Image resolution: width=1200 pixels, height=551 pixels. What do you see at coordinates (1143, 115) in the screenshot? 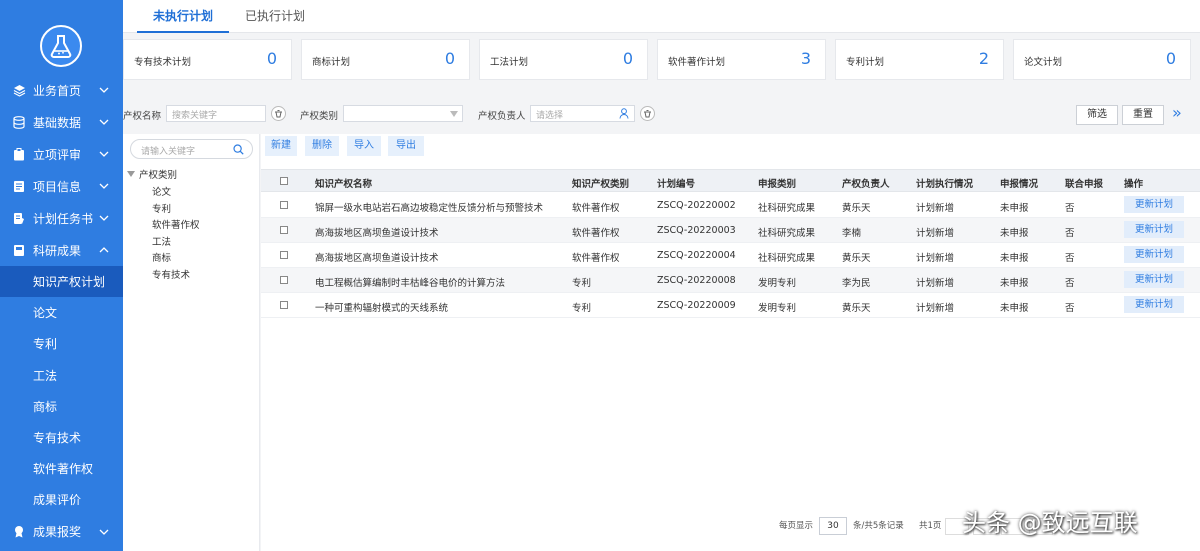
I see `reset-button: 重置` at bounding box center [1143, 115].